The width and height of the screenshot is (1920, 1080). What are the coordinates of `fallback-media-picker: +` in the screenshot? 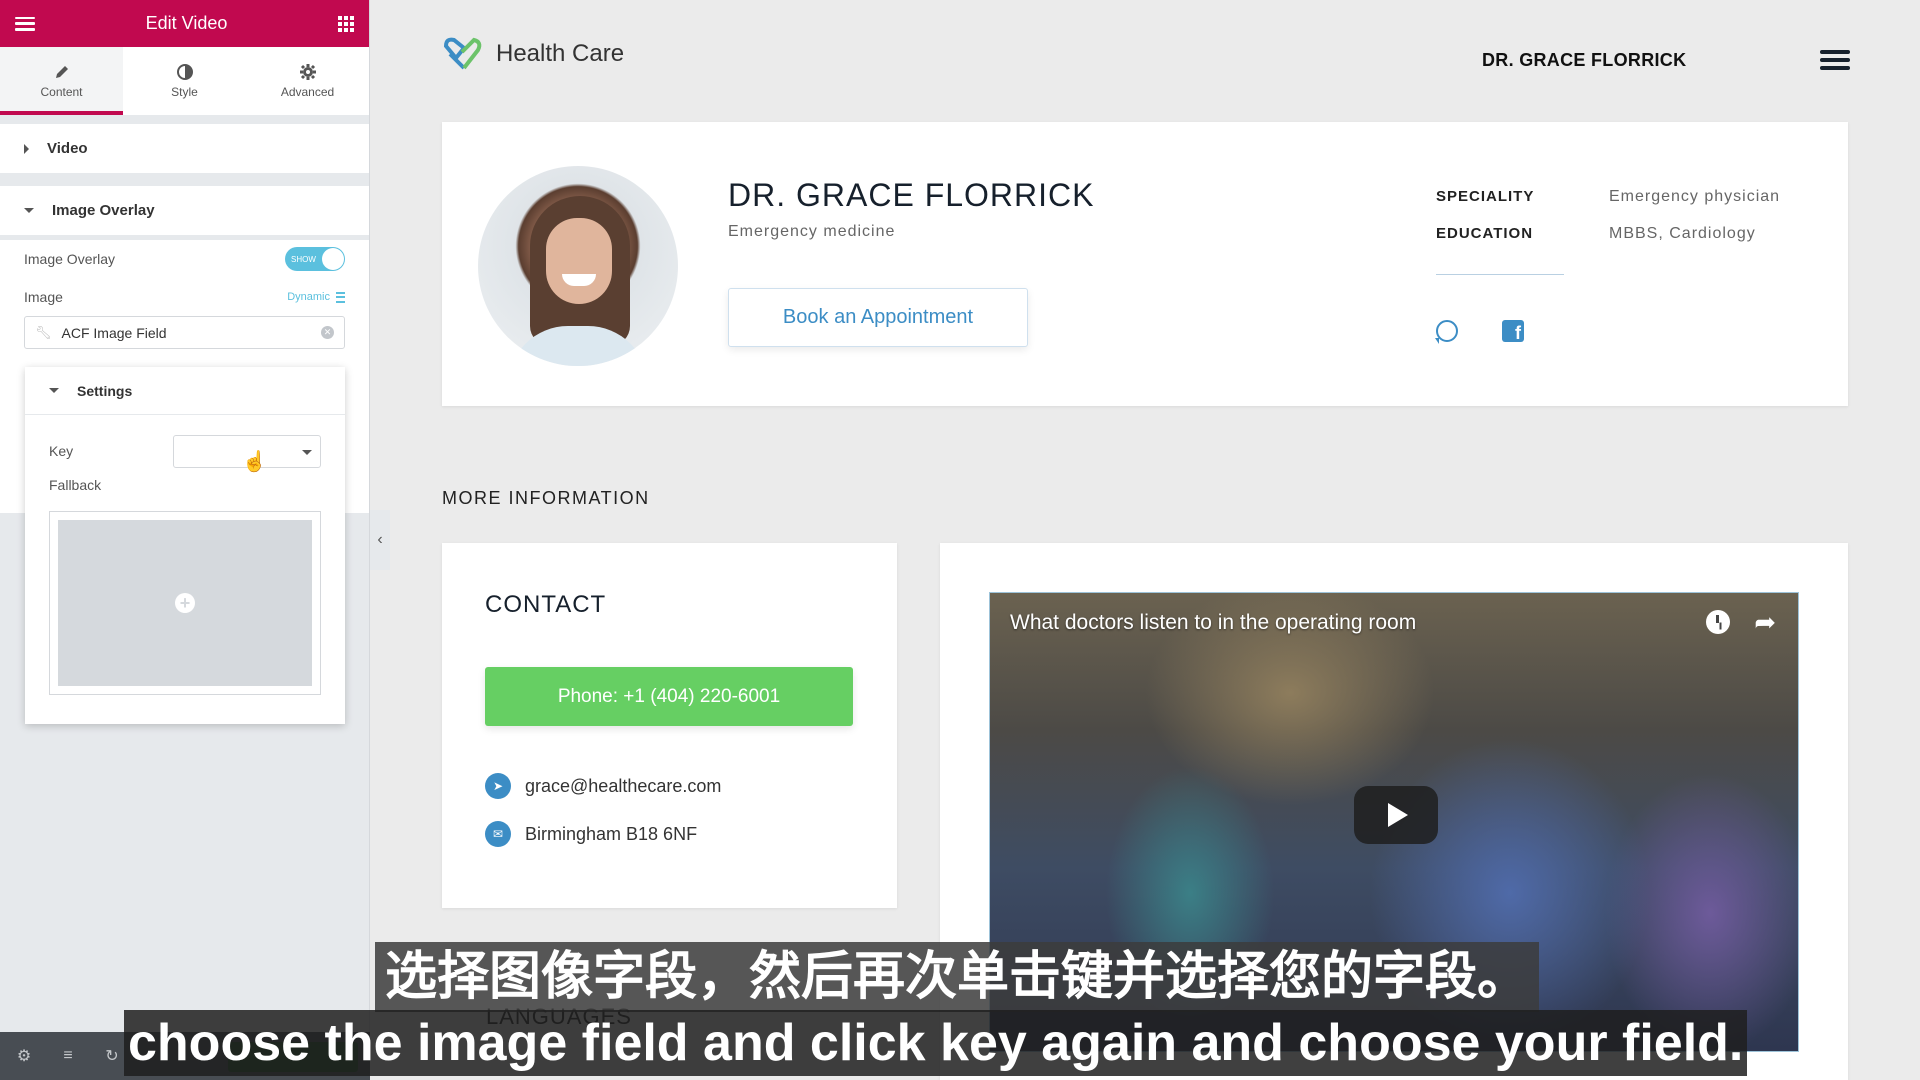 It's located at (185, 603).